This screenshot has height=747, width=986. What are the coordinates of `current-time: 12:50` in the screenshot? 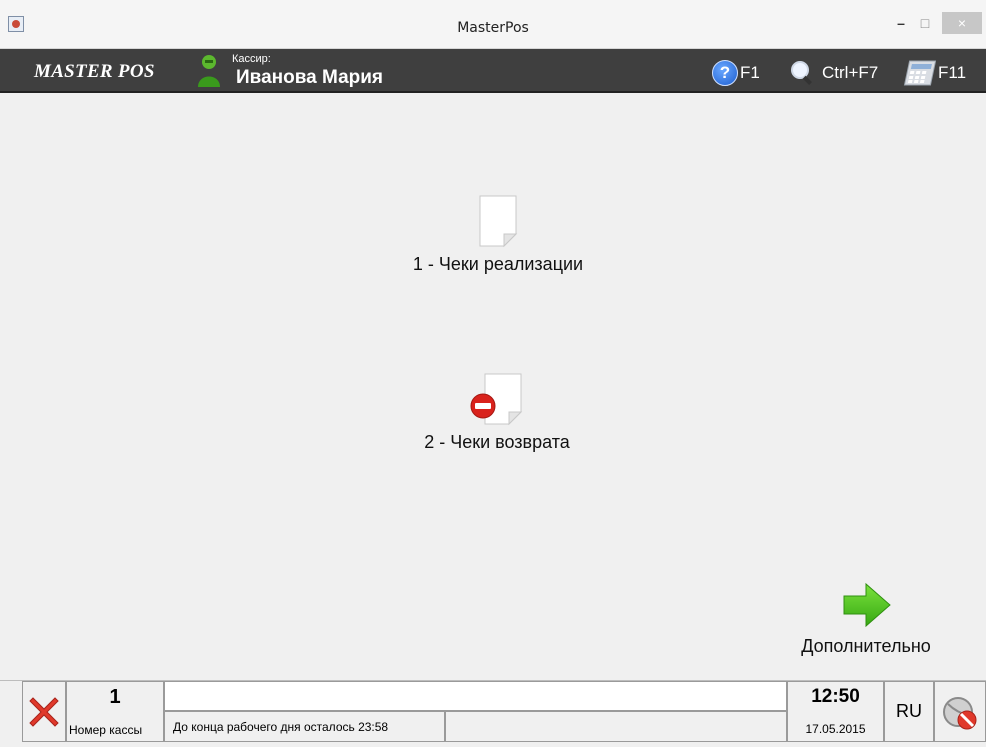 It's located at (835, 696).